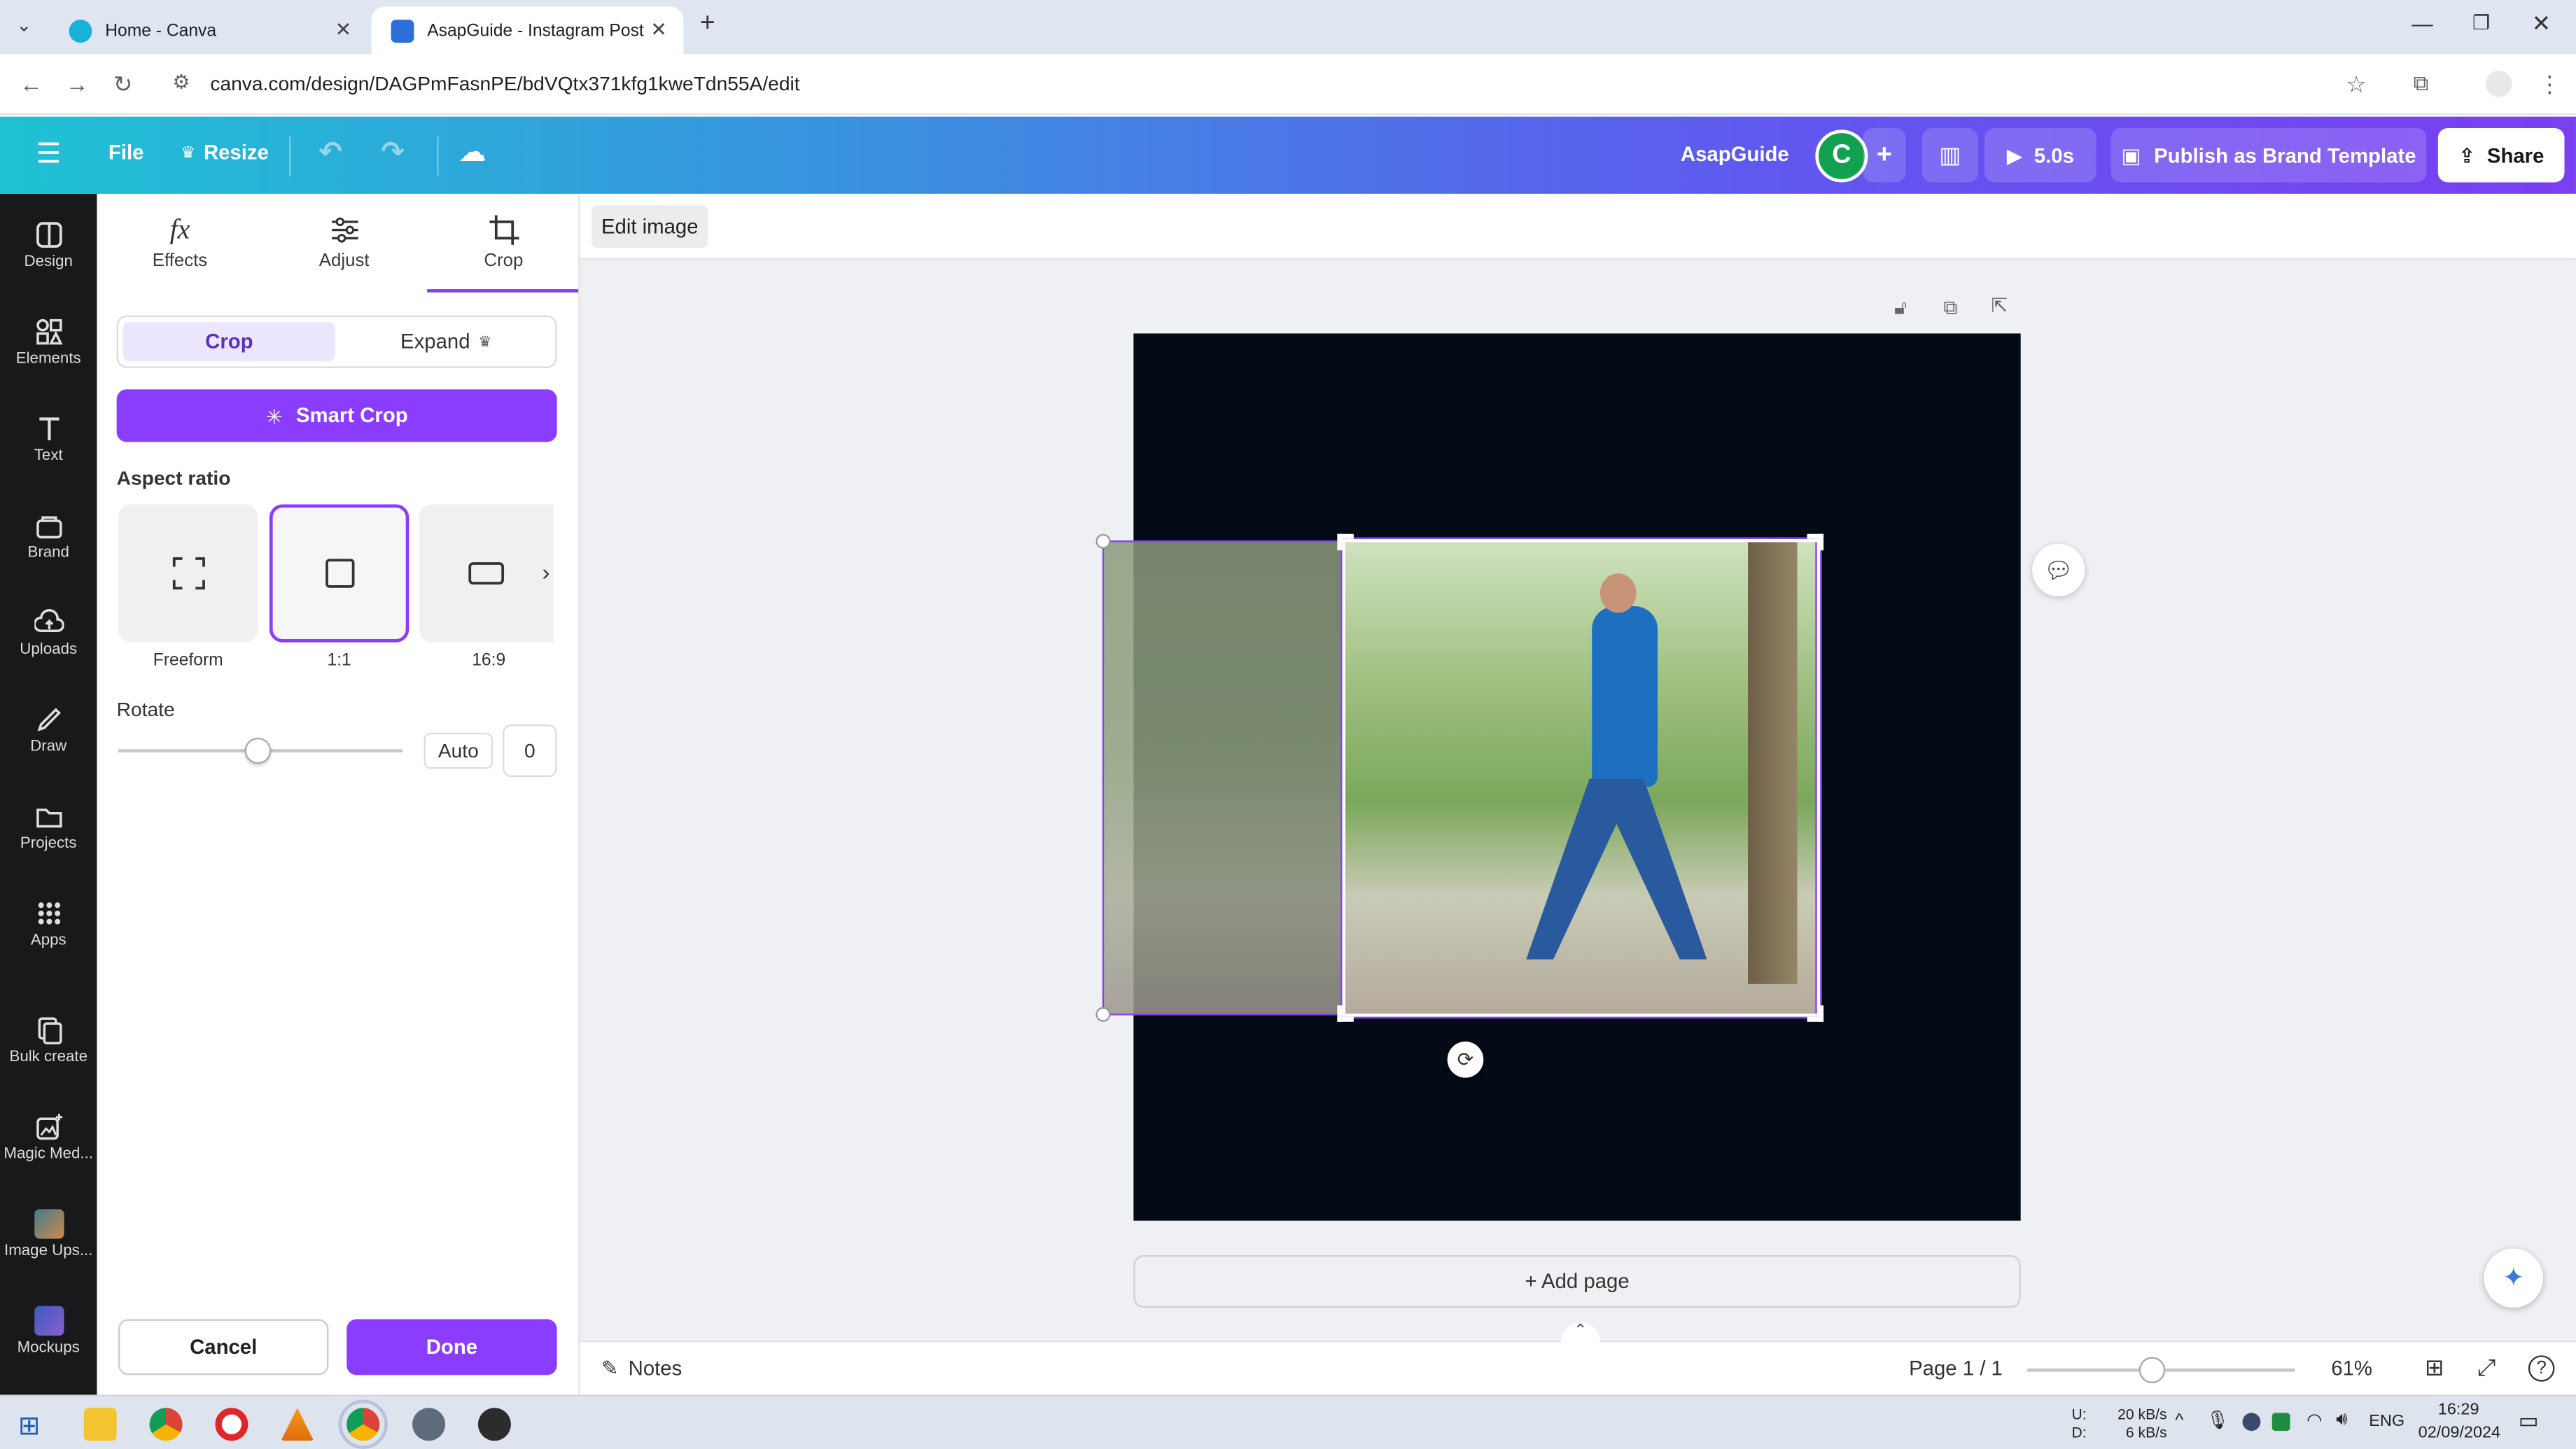  Describe the element at coordinates (77, 84) in the screenshot. I see `forward-icon: →` at that location.